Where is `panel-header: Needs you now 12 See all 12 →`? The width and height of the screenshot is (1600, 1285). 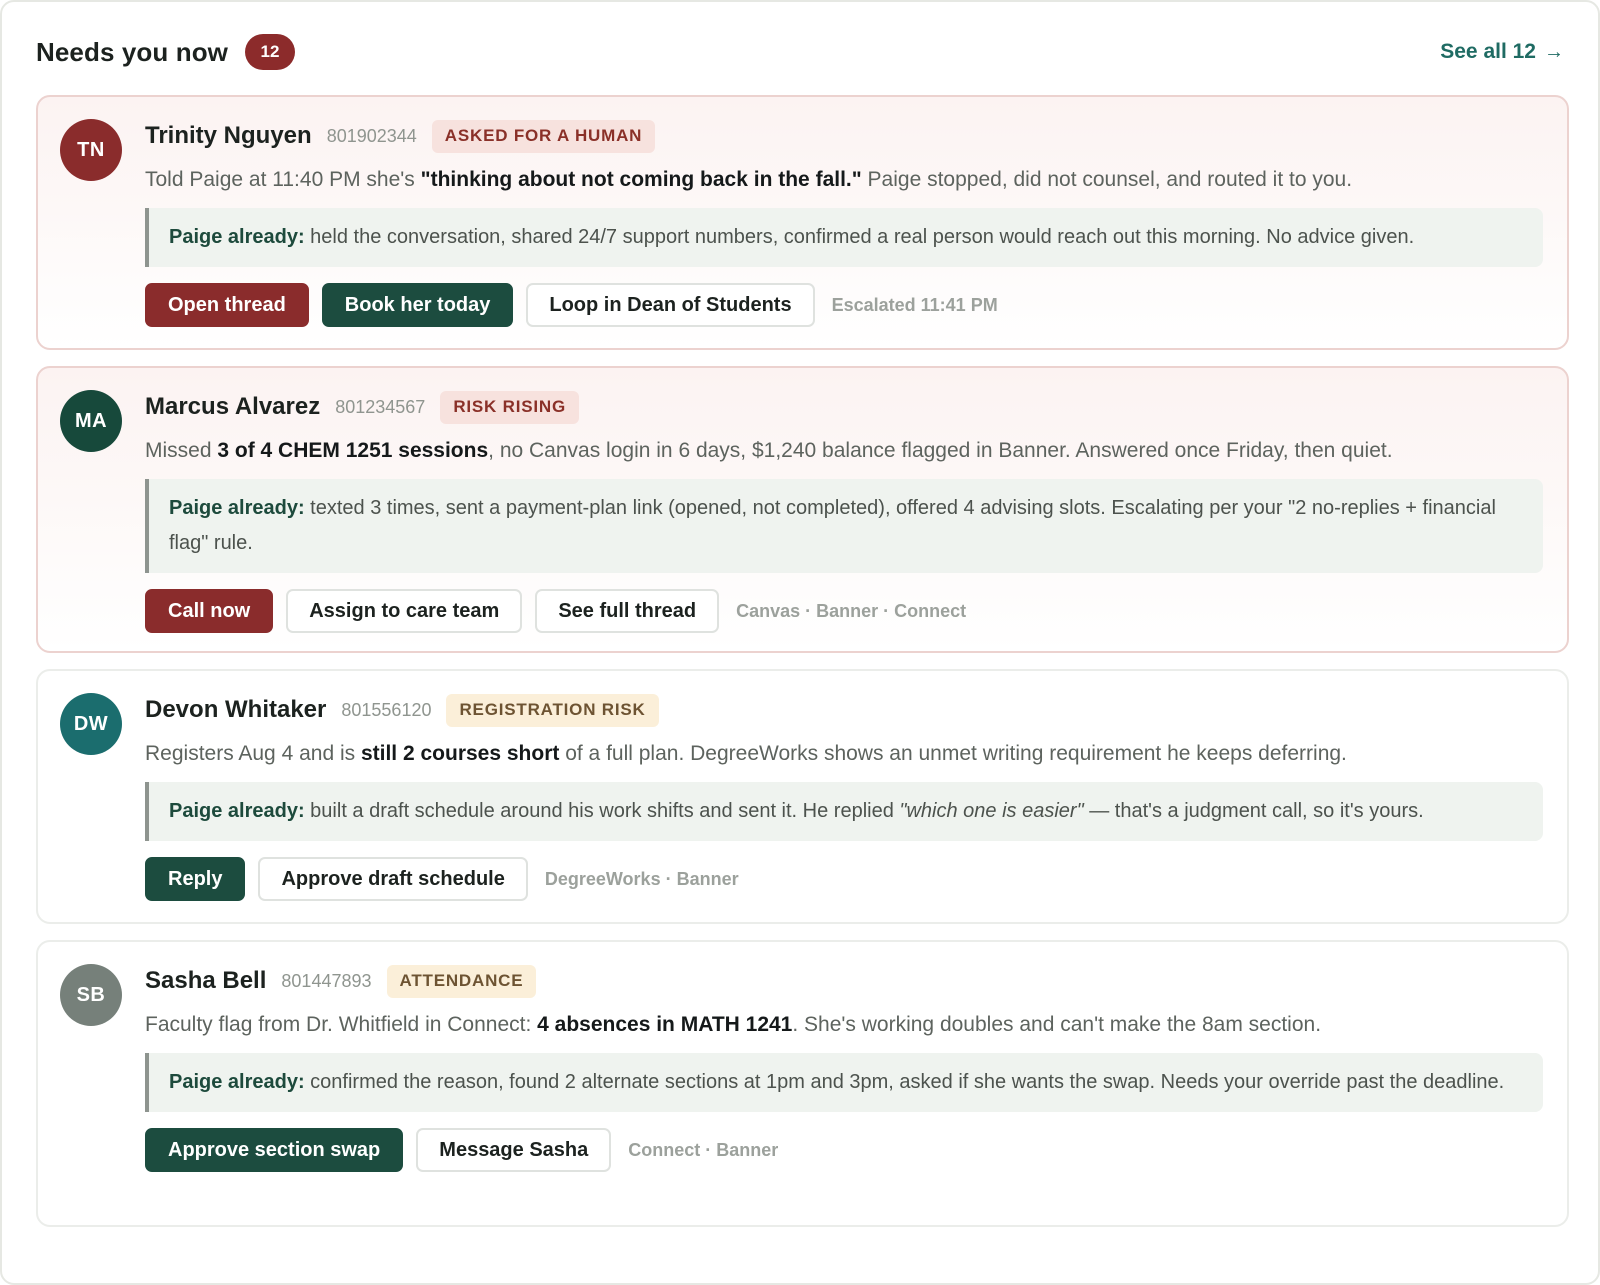 panel-header: Needs you now 12 See all 12 → is located at coordinates (800, 52).